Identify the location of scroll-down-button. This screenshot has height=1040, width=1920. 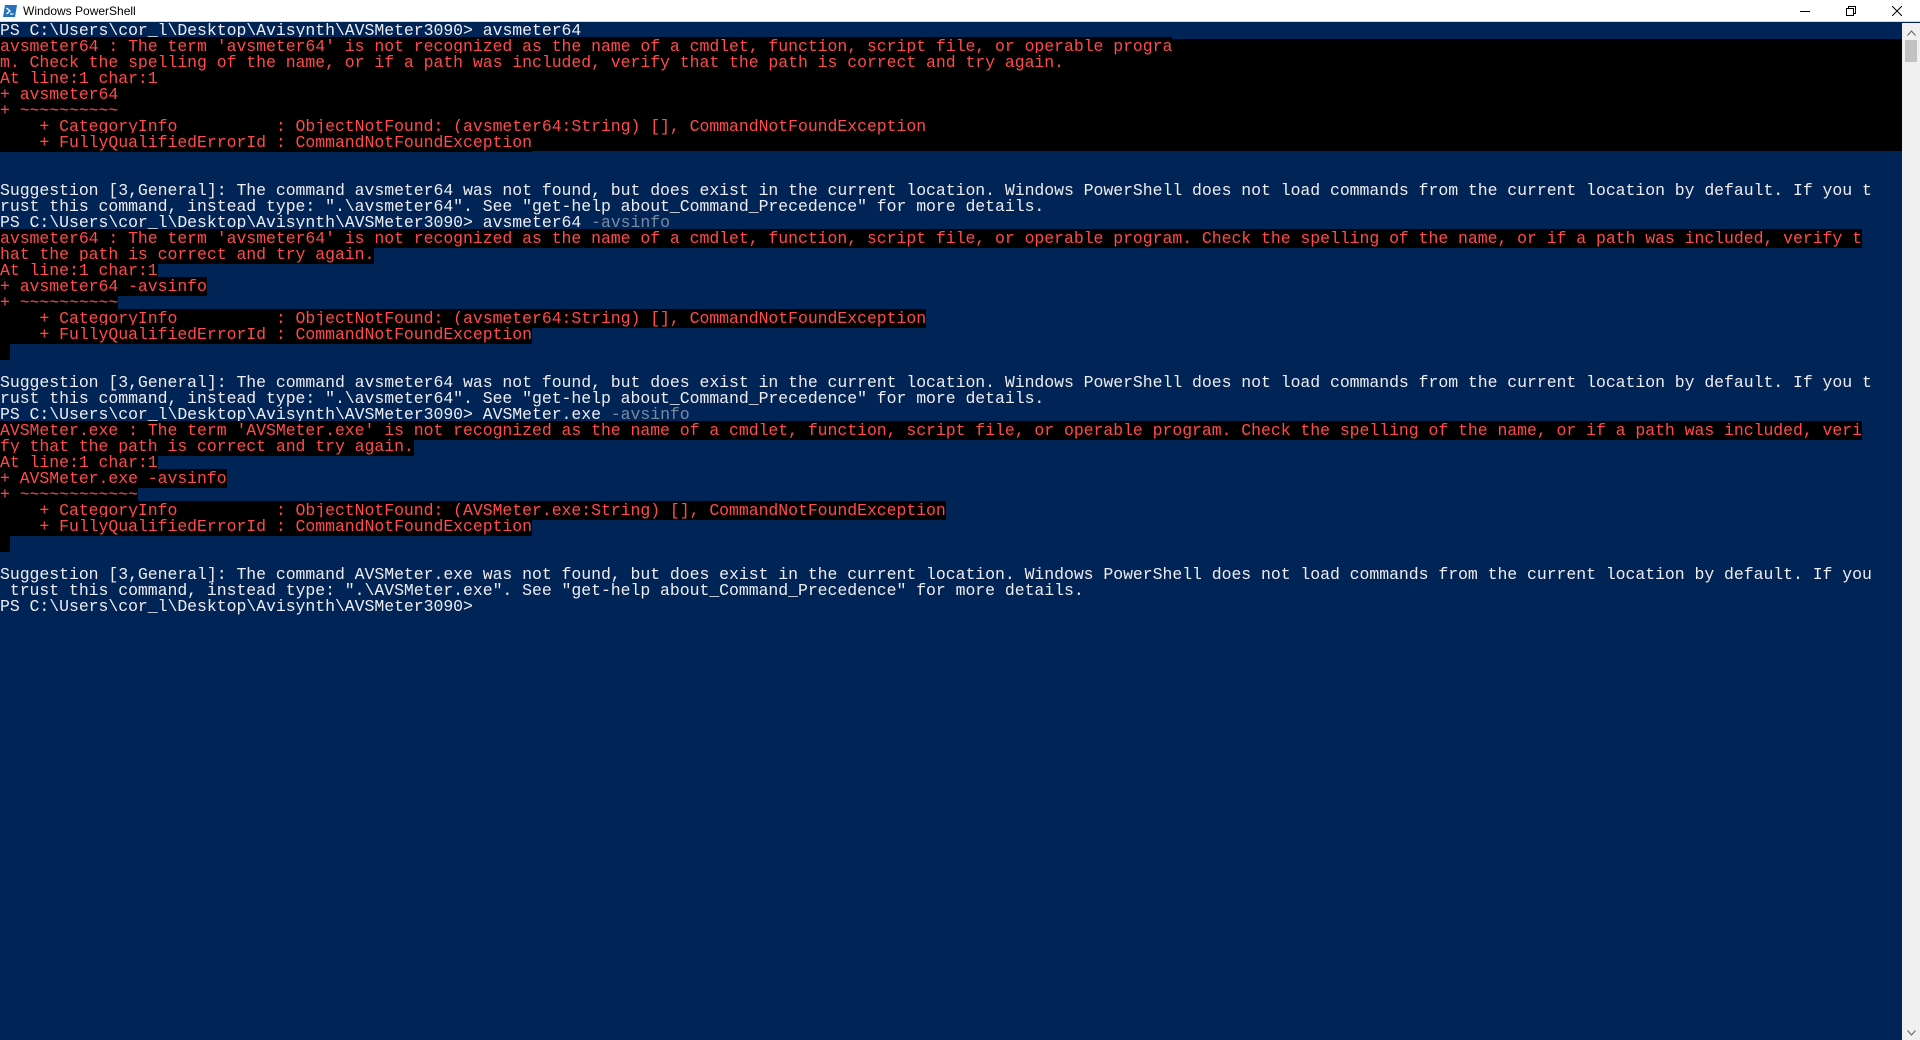
(1911, 1031).